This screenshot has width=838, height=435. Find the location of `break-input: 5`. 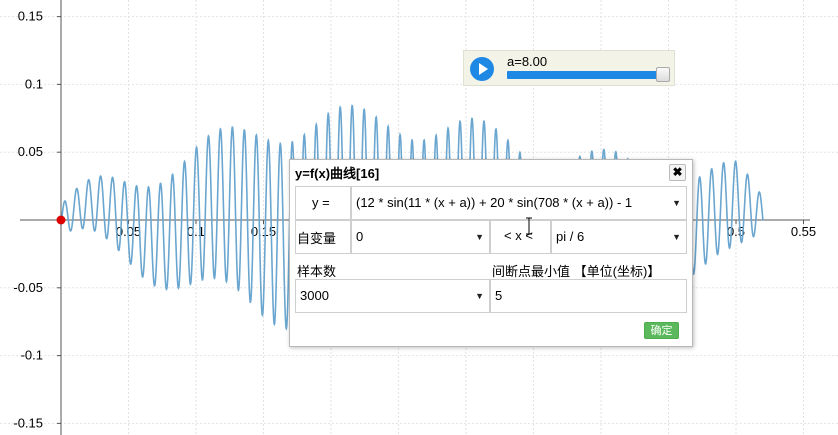

break-input: 5 is located at coordinates (588, 296).